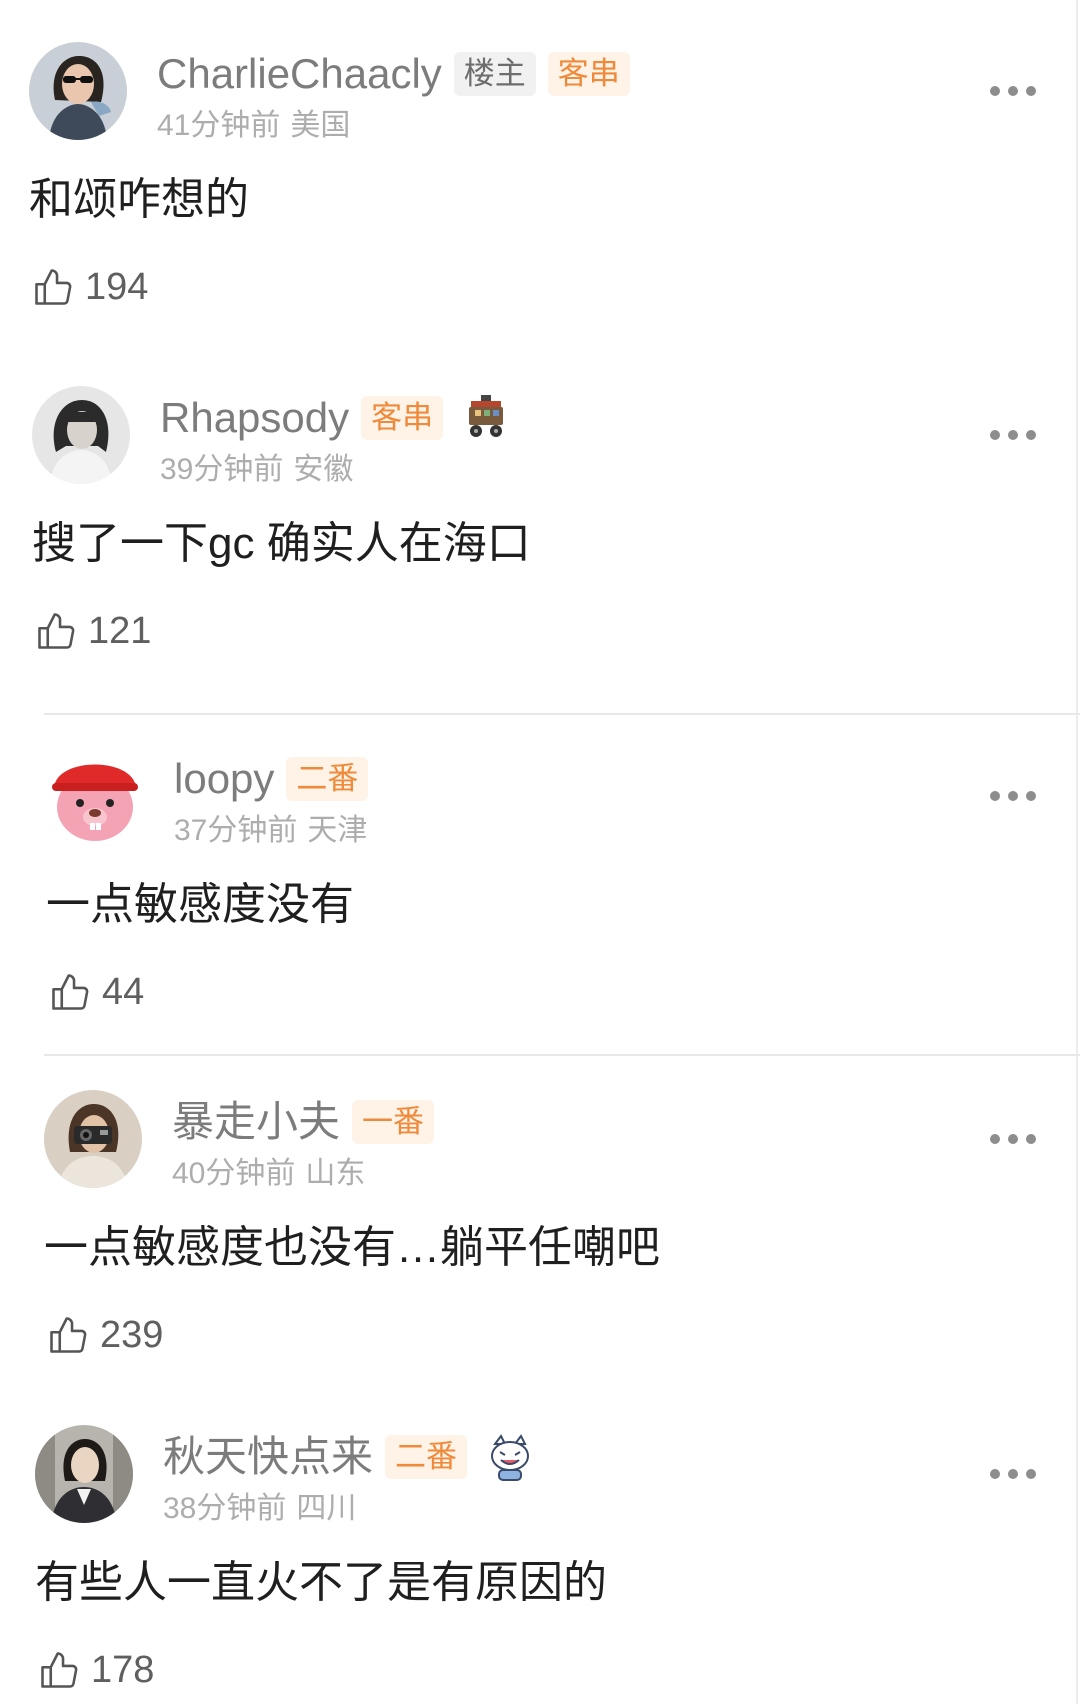  I want to click on cat-sticker-icon, so click(510, 1457).